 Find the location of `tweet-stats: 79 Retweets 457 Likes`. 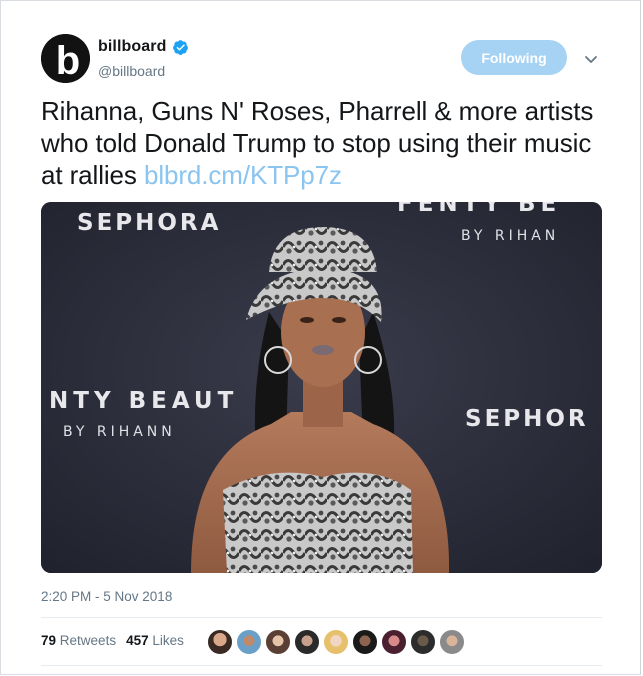

tweet-stats: 79 Retweets 457 Likes is located at coordinates (112, 640).